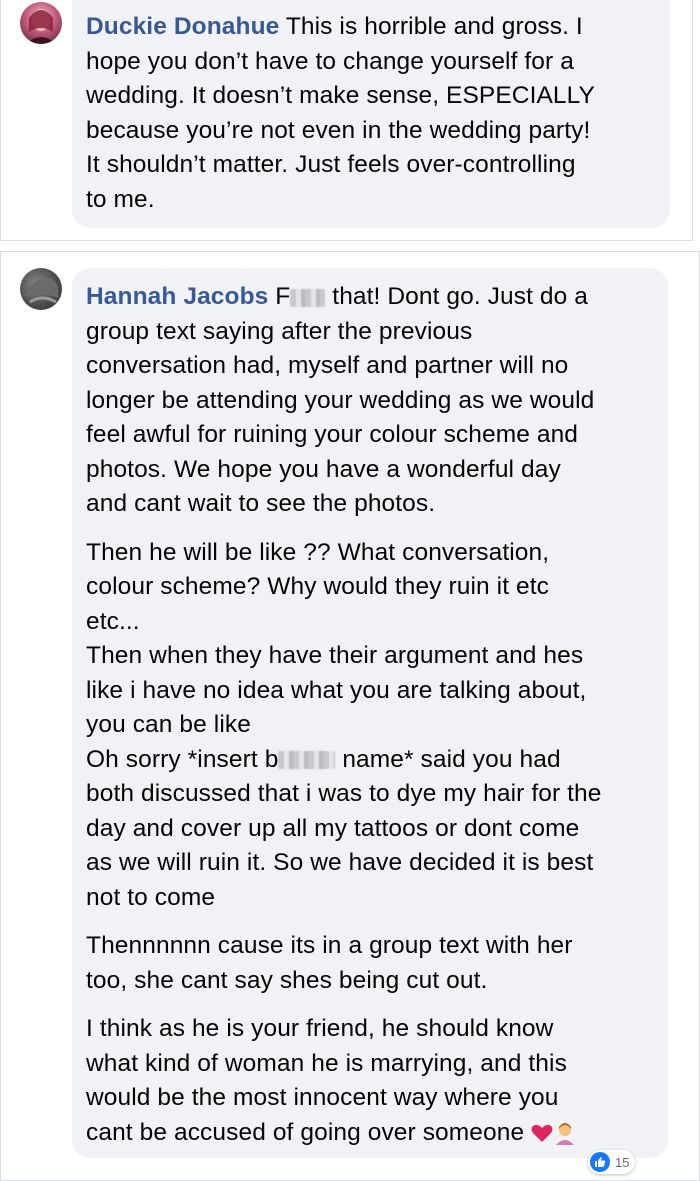  Describe the element at coordinates (565, 1134) in the screenshot. I see `person-shrugging-emoji-icon` at that location.